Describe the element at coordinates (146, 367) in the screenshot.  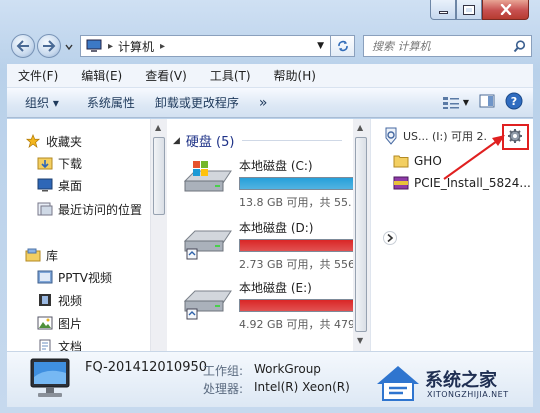
I see `computer-name: FQ-201412010950` at that location.